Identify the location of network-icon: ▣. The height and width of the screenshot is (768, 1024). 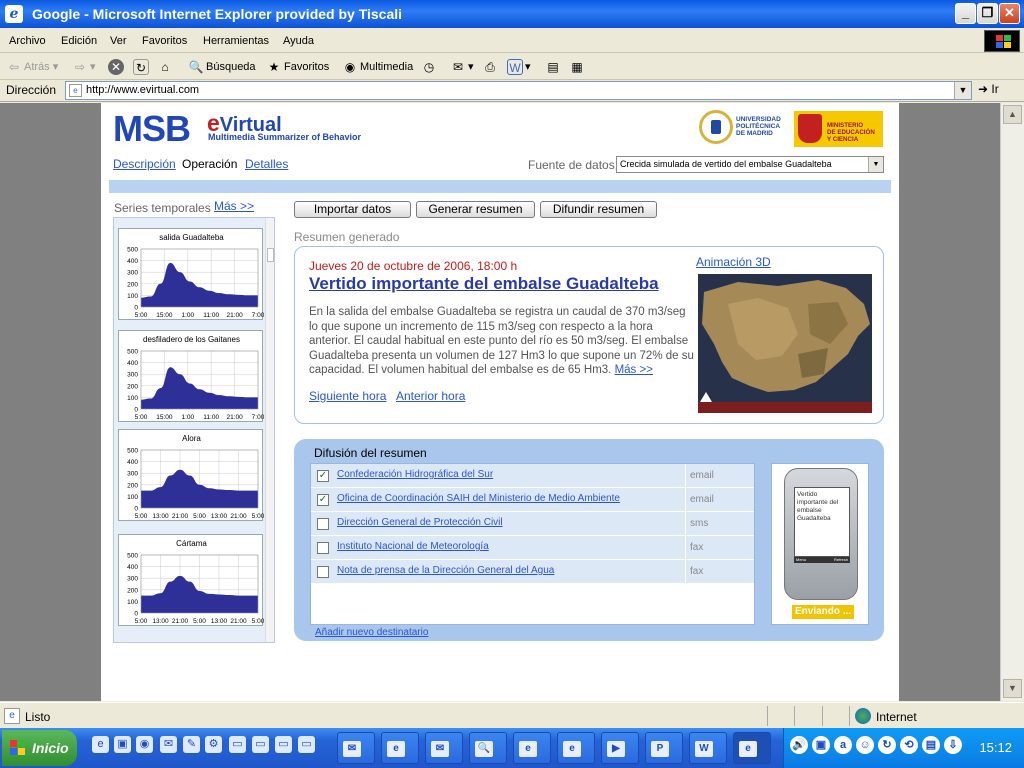
(821, 745).